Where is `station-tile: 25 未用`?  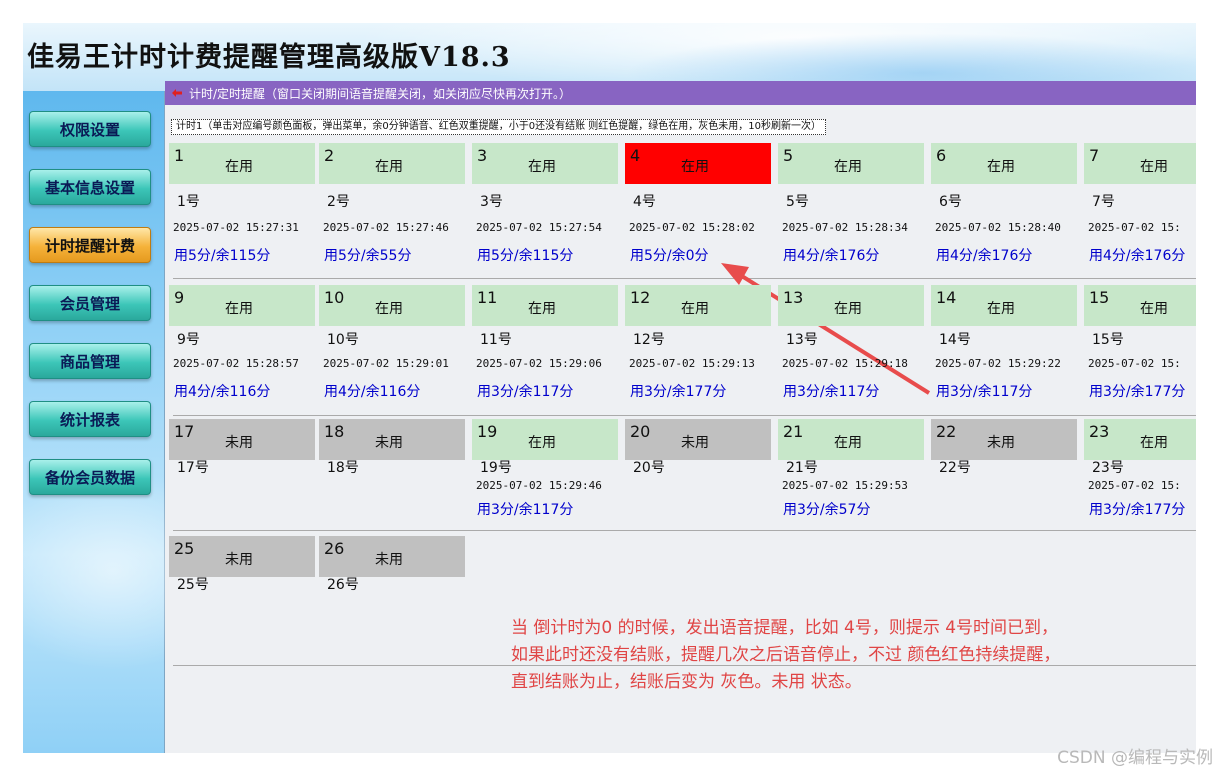 station-tile: 25 未用 is located at coordinates (242, 556).